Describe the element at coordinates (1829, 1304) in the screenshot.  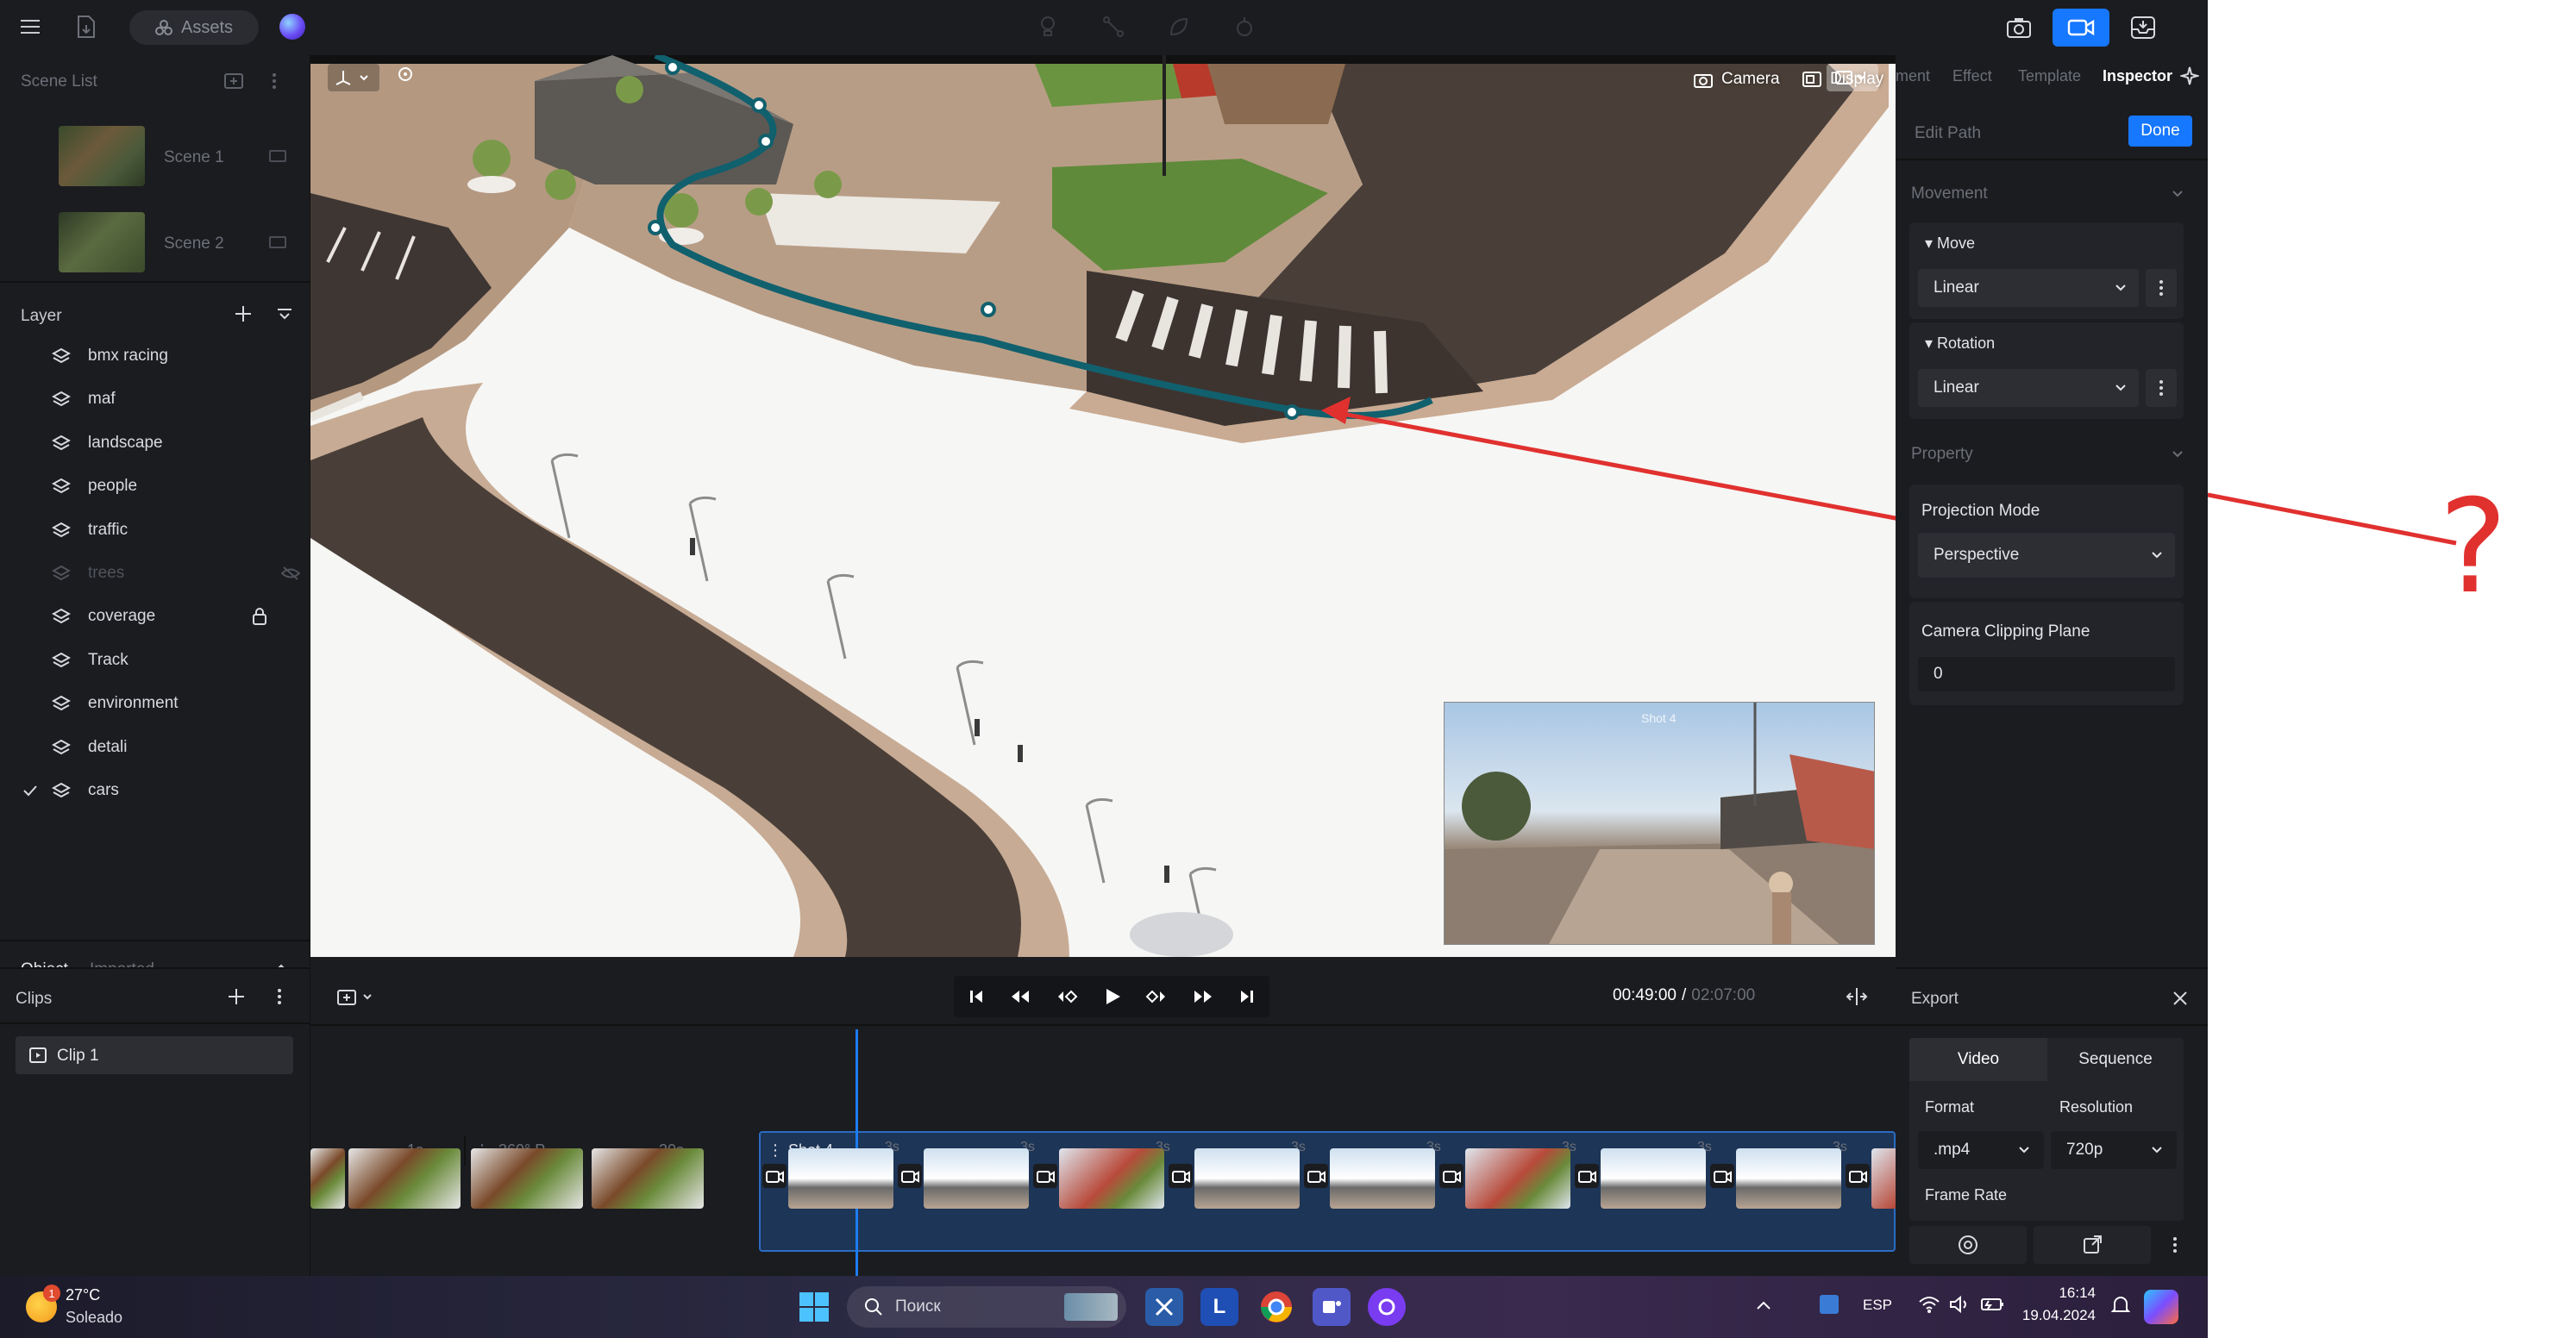
I see `tray-app-icon` at that location.